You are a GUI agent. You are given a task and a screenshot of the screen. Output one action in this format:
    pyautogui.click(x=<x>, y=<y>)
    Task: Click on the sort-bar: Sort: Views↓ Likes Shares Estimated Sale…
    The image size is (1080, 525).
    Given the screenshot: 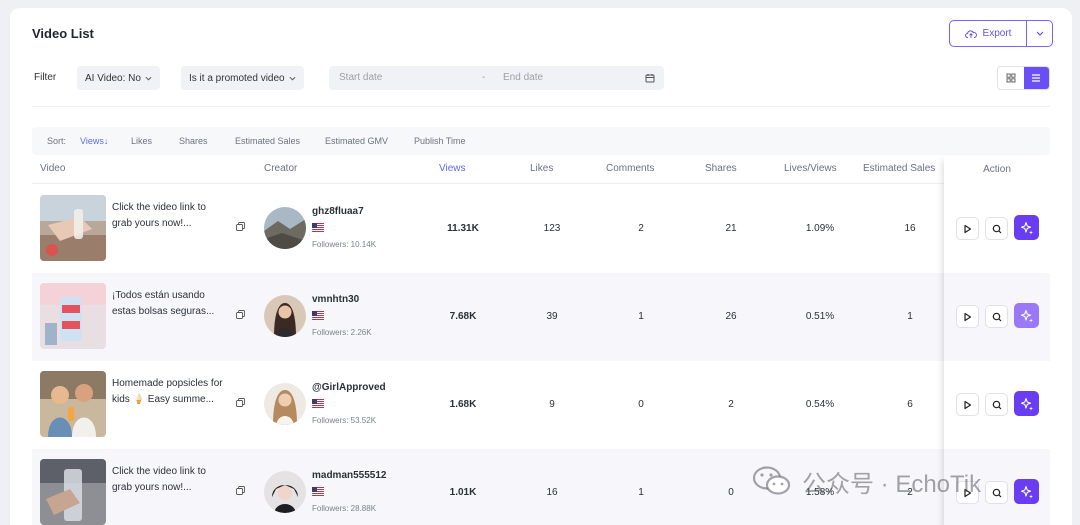 What is the action you would take?
    pyautogui.click(x=541, y=141)
    